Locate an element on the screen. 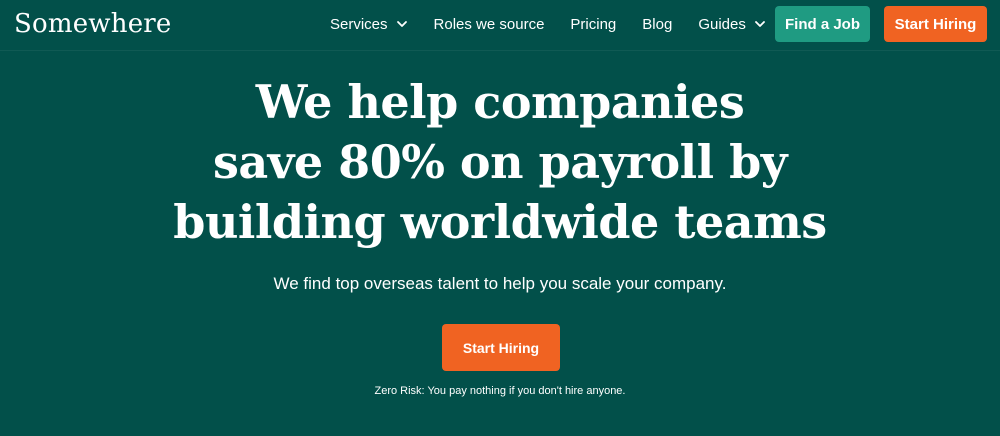 This screenshot has width=1000, height=436. nav-item-services: Services is located at coordinates (369, 24).